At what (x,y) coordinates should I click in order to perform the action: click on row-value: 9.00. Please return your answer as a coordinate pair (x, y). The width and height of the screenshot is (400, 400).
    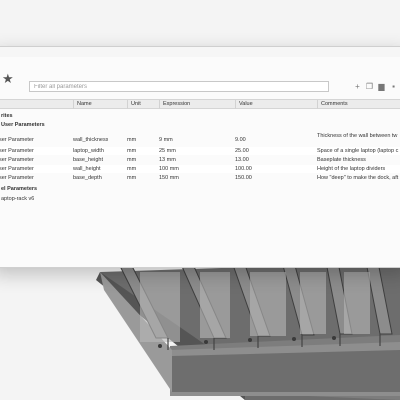
    Looking at the image, I should click on (240, 140).